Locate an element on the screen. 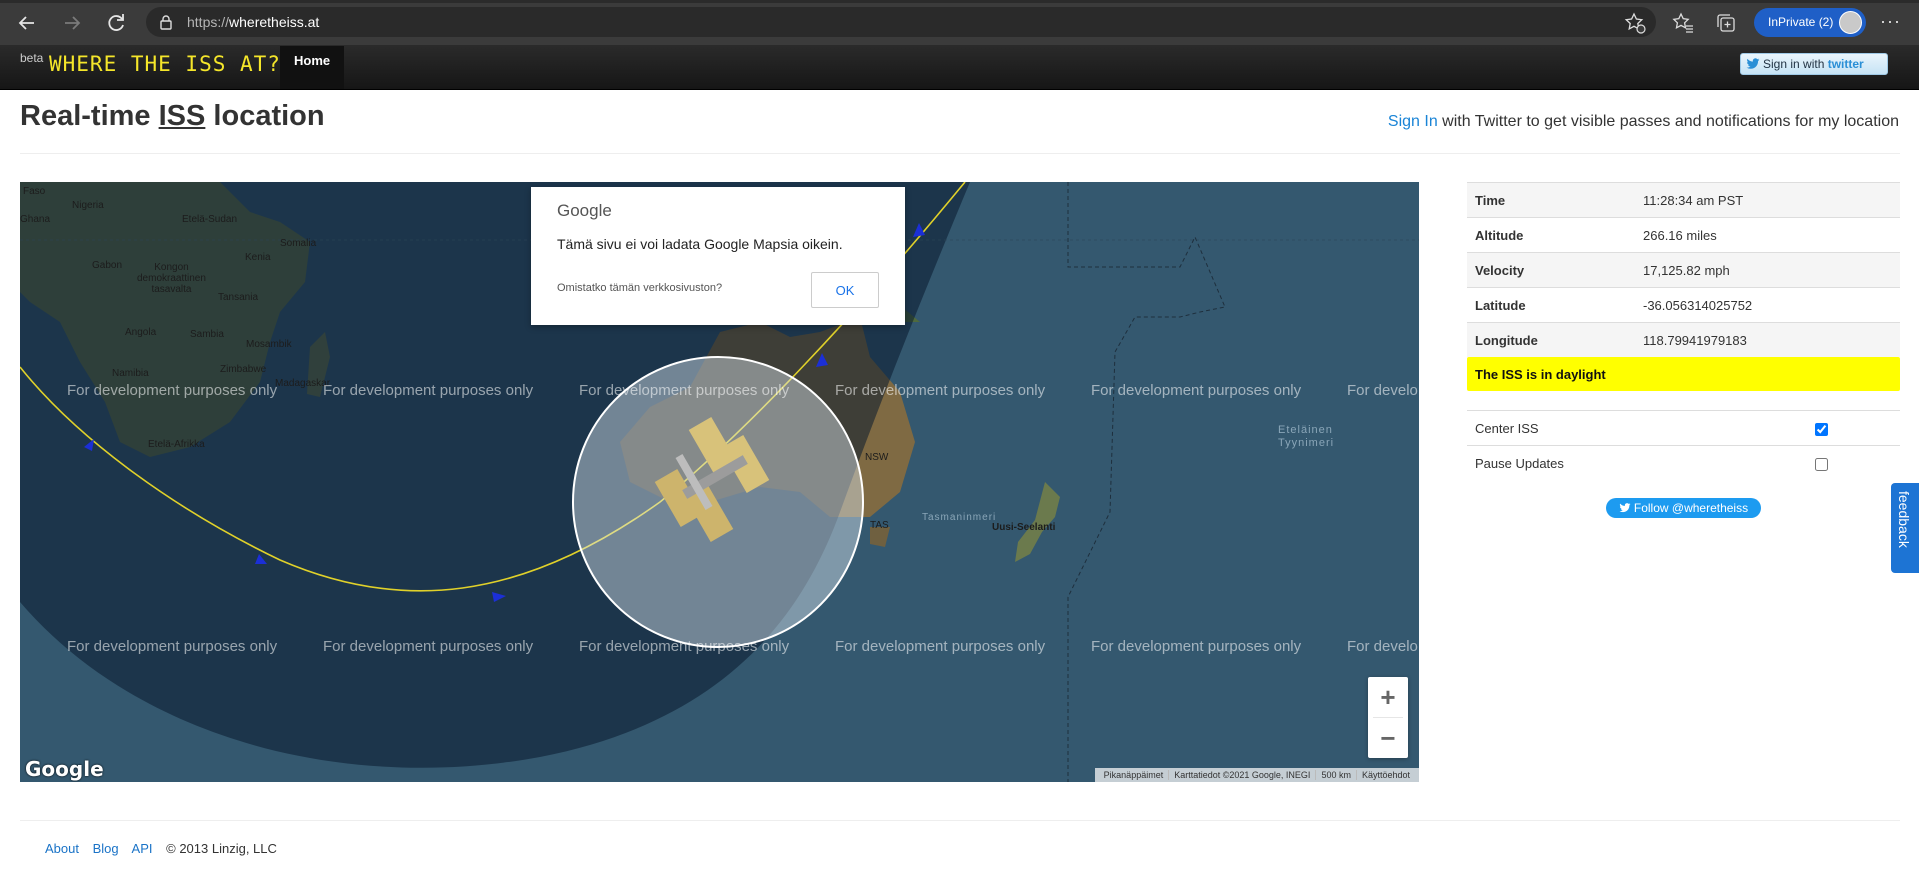  table-row: Time 11:28:34 am PST is located at coordinates (1683, 200).